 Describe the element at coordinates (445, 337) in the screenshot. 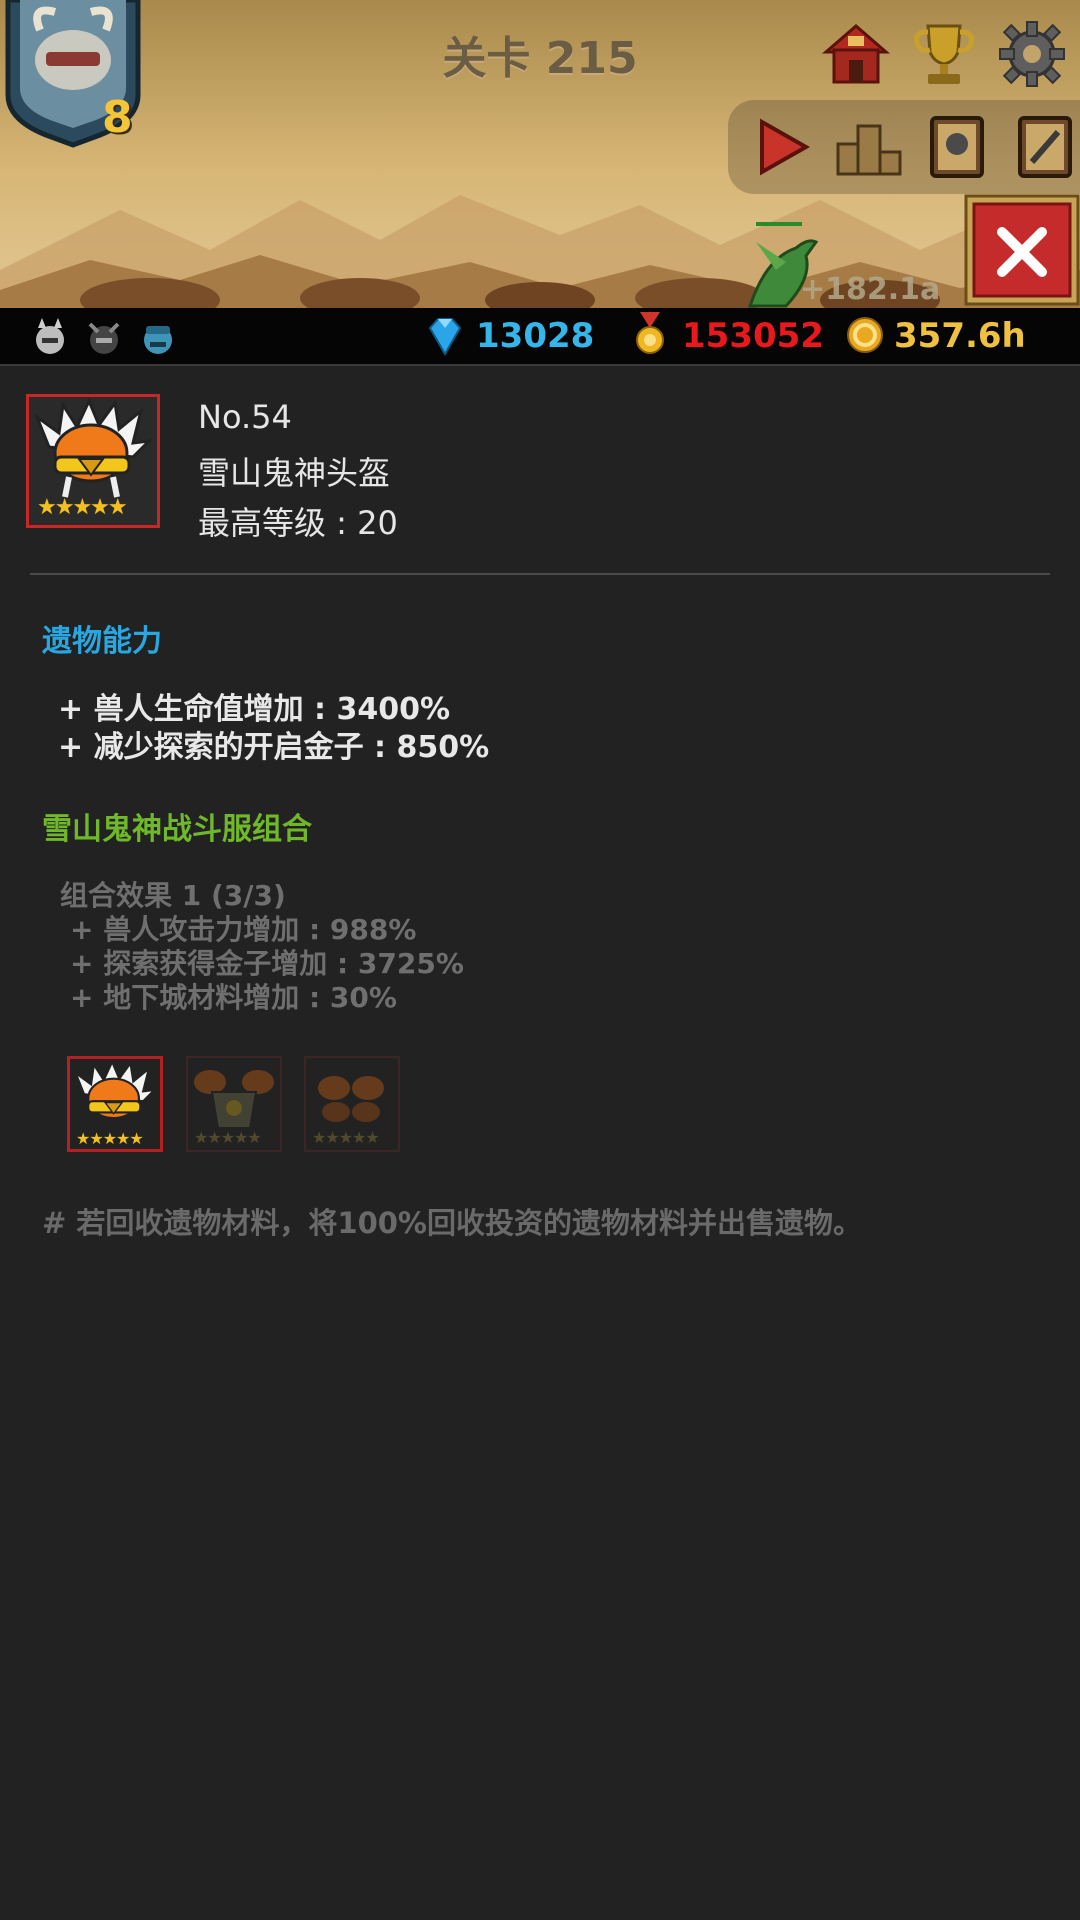

I see `gem-icon` at that location.